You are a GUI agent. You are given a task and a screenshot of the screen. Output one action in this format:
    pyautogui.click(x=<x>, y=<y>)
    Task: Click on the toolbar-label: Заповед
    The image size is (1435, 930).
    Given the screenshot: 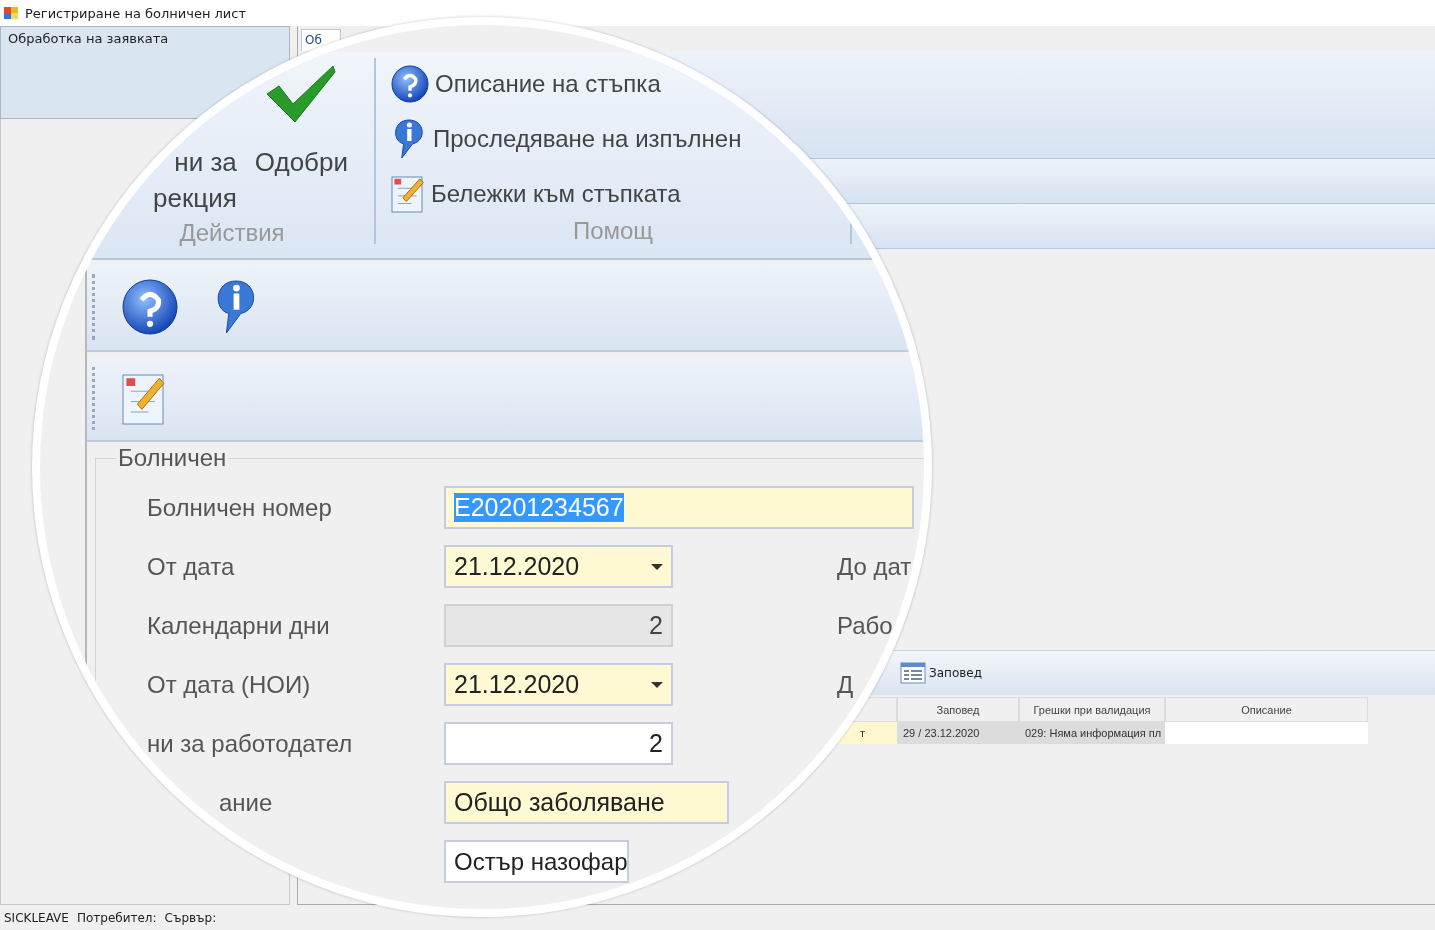 What is the action you would take?
    pyautogui.click(x=955, y=673)
    